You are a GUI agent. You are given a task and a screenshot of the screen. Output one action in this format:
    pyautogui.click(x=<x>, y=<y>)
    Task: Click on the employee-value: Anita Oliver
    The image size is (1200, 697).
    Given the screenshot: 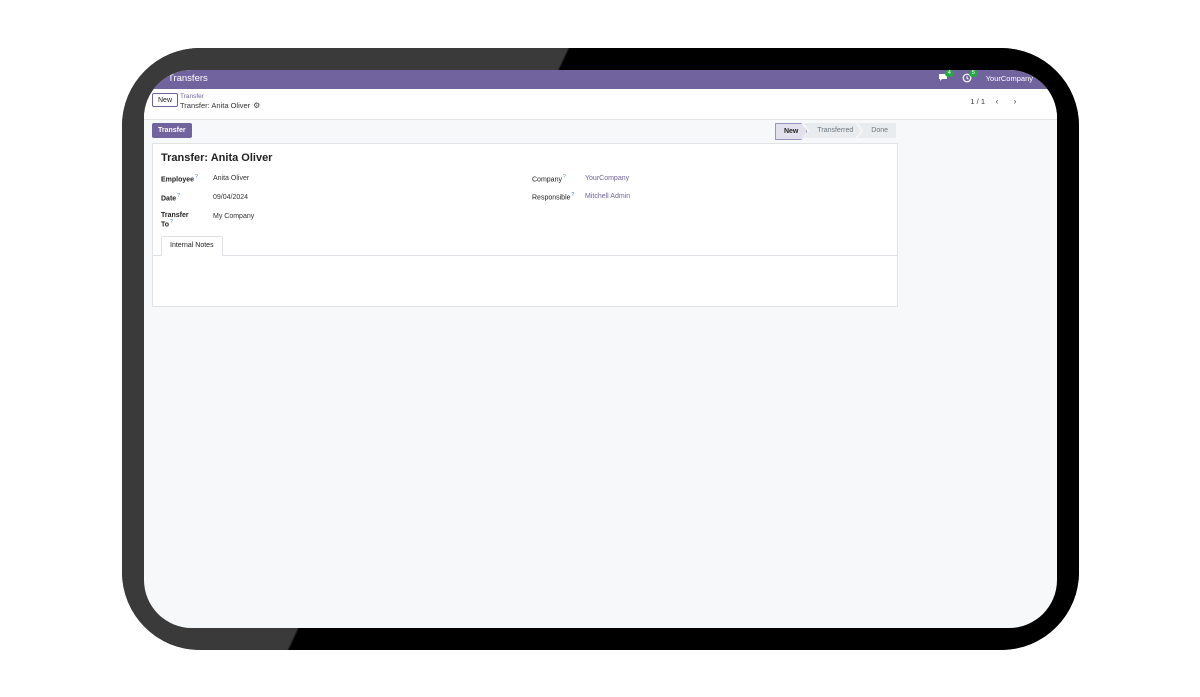 What is the action you would take?
    pyautogui.click(x=231, y=178)
    